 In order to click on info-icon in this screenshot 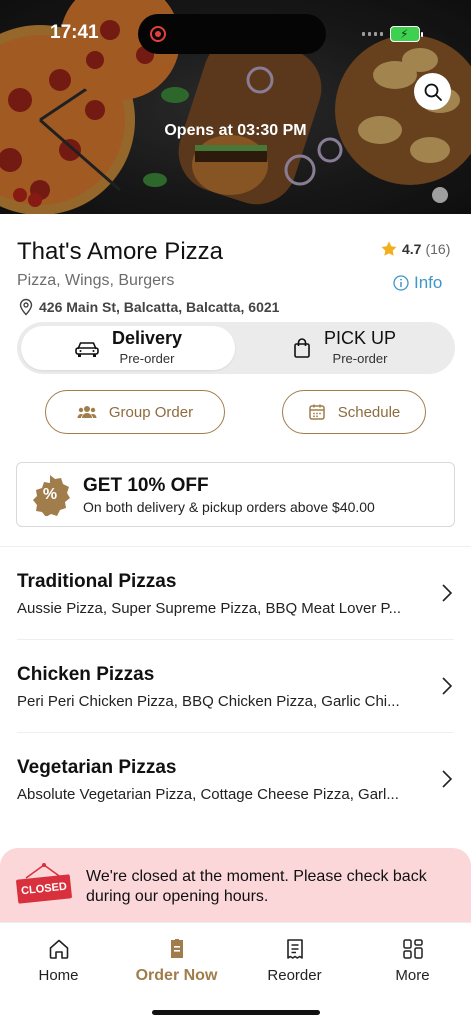, I will do `click(401, 283)`.